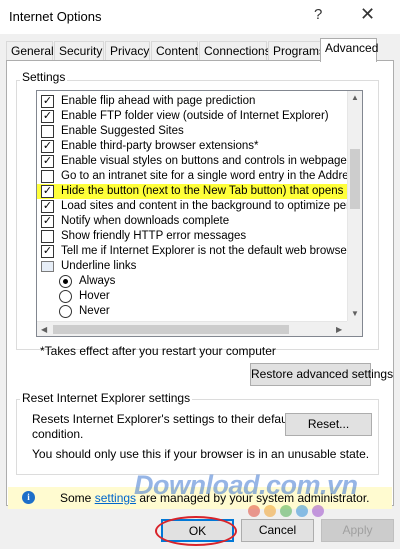  What do you see at coordinates (246, 485) in the screenshot?
I see `download-watermark: Download.com.vn` at bounding box center [246, 485].